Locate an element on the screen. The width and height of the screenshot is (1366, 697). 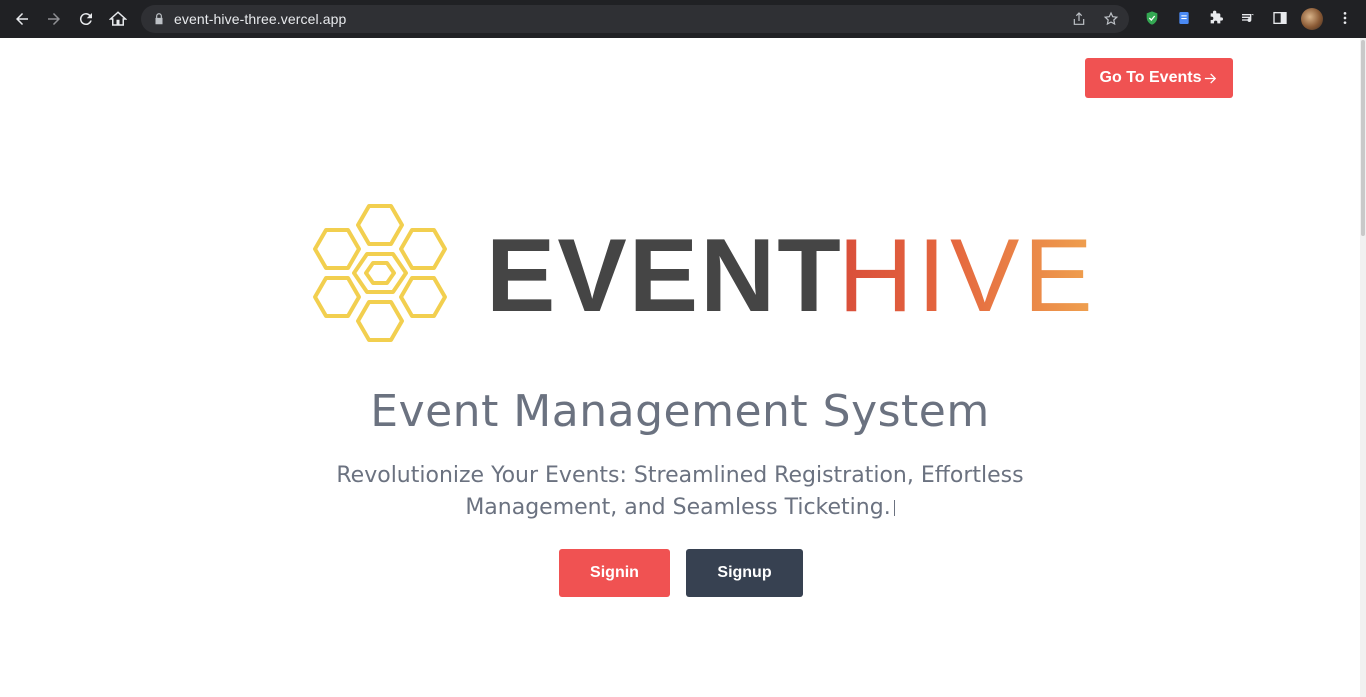
puzzle-extensions-icon is located at coordinates (1216, 18).